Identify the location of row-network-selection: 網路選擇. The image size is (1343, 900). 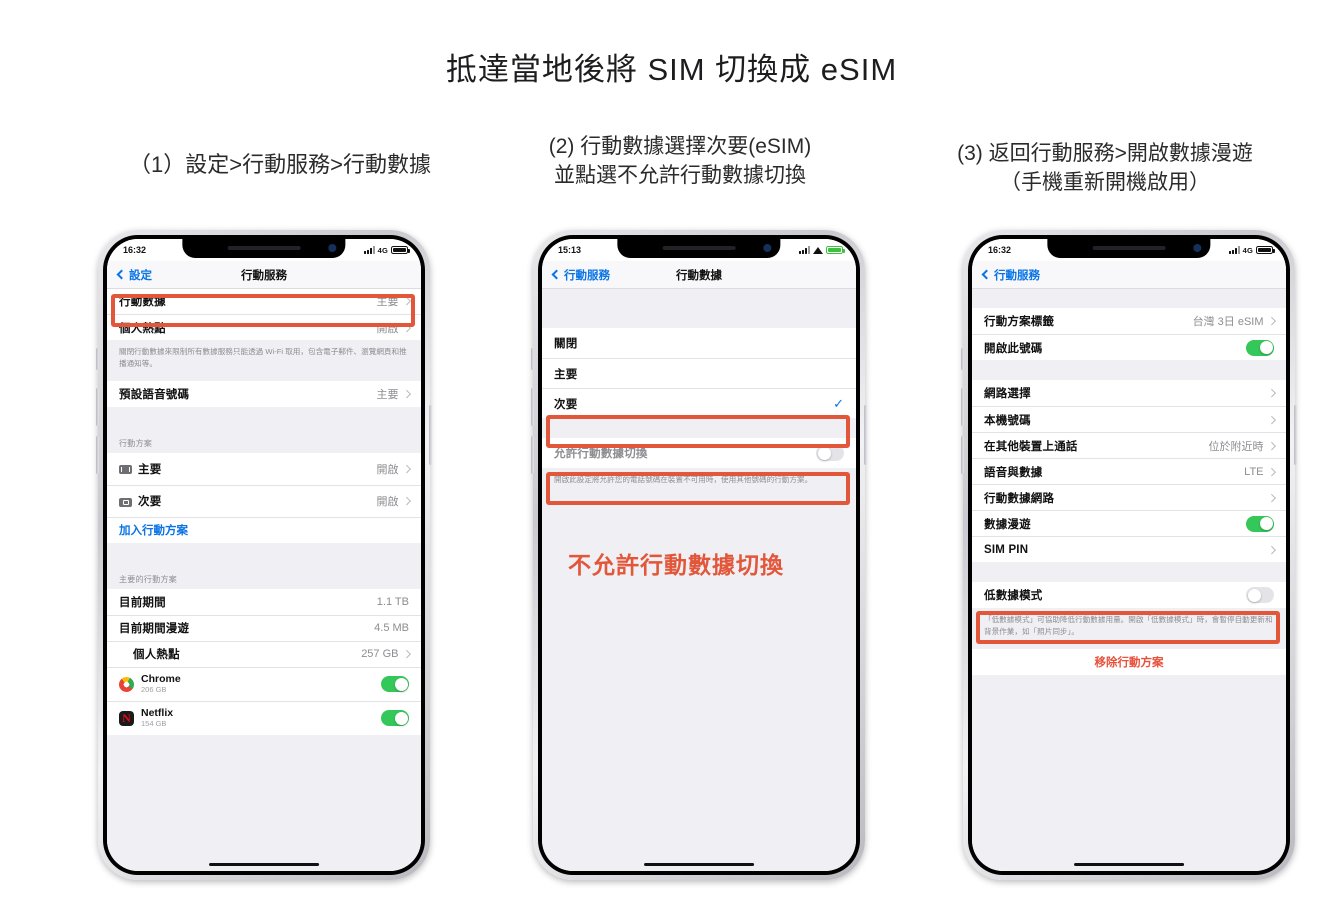
(1129, 393).